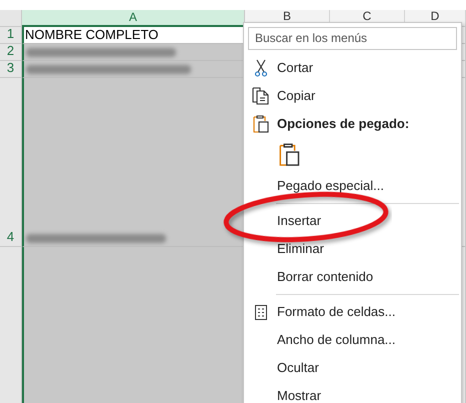 This screenshot has height=403, width=466. Describe the element at coordinates (11, 69) in the screenshot. I see `row-header: 3` at that location.